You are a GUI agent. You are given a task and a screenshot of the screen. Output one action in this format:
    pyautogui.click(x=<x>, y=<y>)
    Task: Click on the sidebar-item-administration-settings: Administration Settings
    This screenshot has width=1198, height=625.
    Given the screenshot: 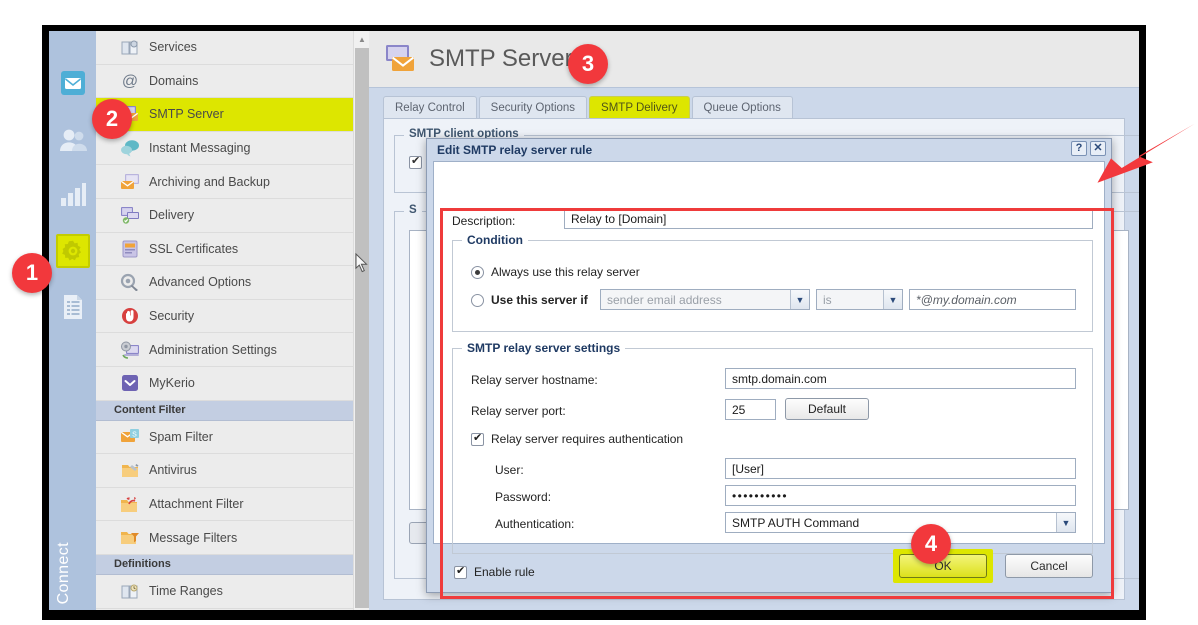 What is the action you would take?
    pyautogui.click(x=232, y=350)
    